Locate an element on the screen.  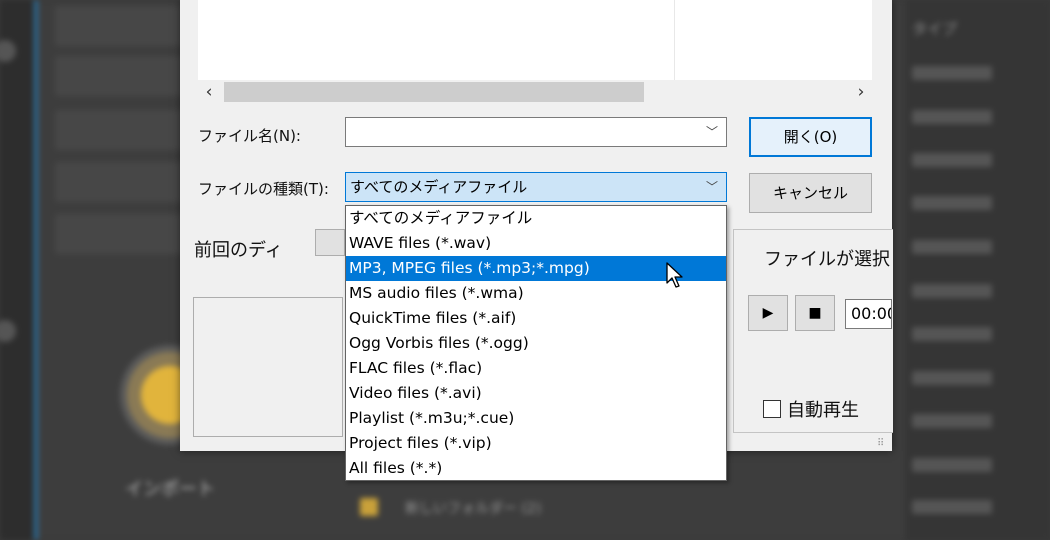
dropdown-option: Ogg Vorbis files (*.ogg) is located at coordinates (536, 343).